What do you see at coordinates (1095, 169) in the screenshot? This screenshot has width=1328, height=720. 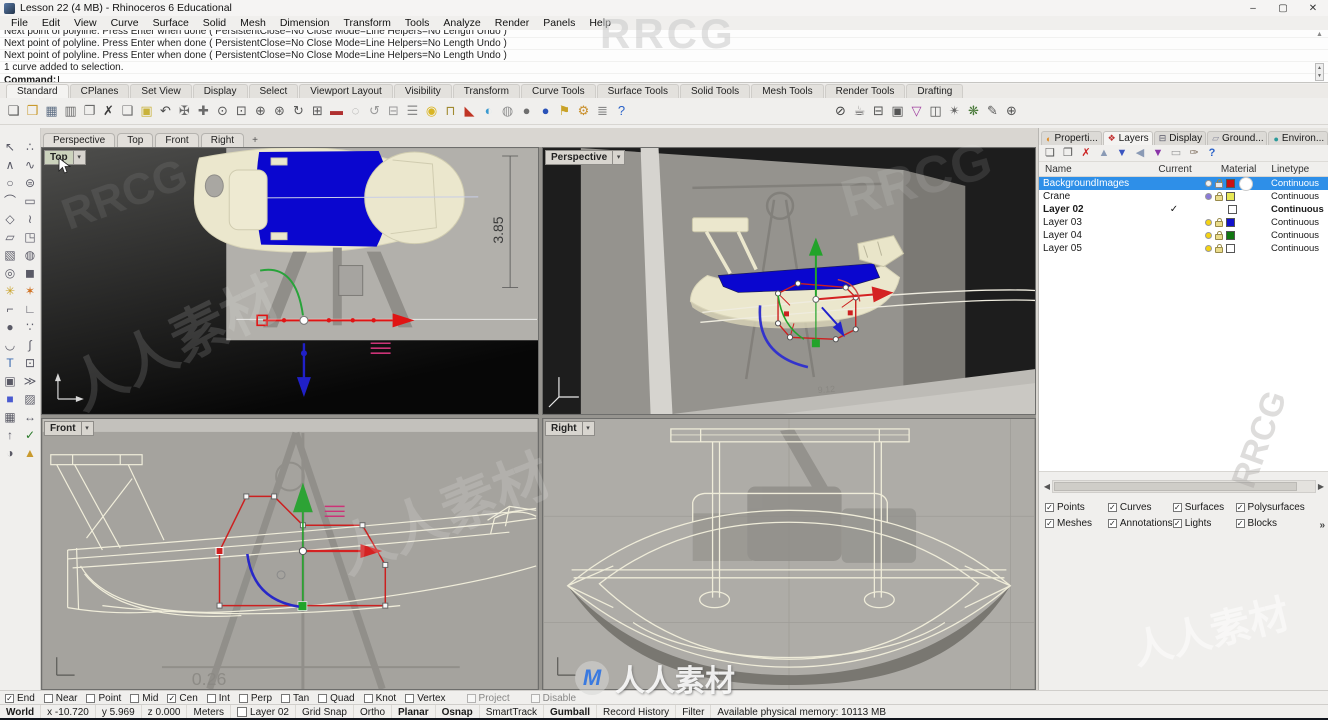 I see `column-name: Name` at bounding box center [1095, 169].